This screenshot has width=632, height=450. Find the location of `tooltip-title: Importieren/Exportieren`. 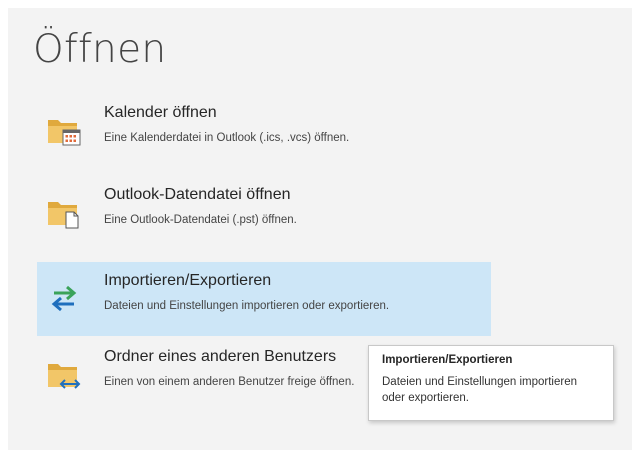

tooltip-title: Importieren/Exportieren is located at coordinates (447, 360).